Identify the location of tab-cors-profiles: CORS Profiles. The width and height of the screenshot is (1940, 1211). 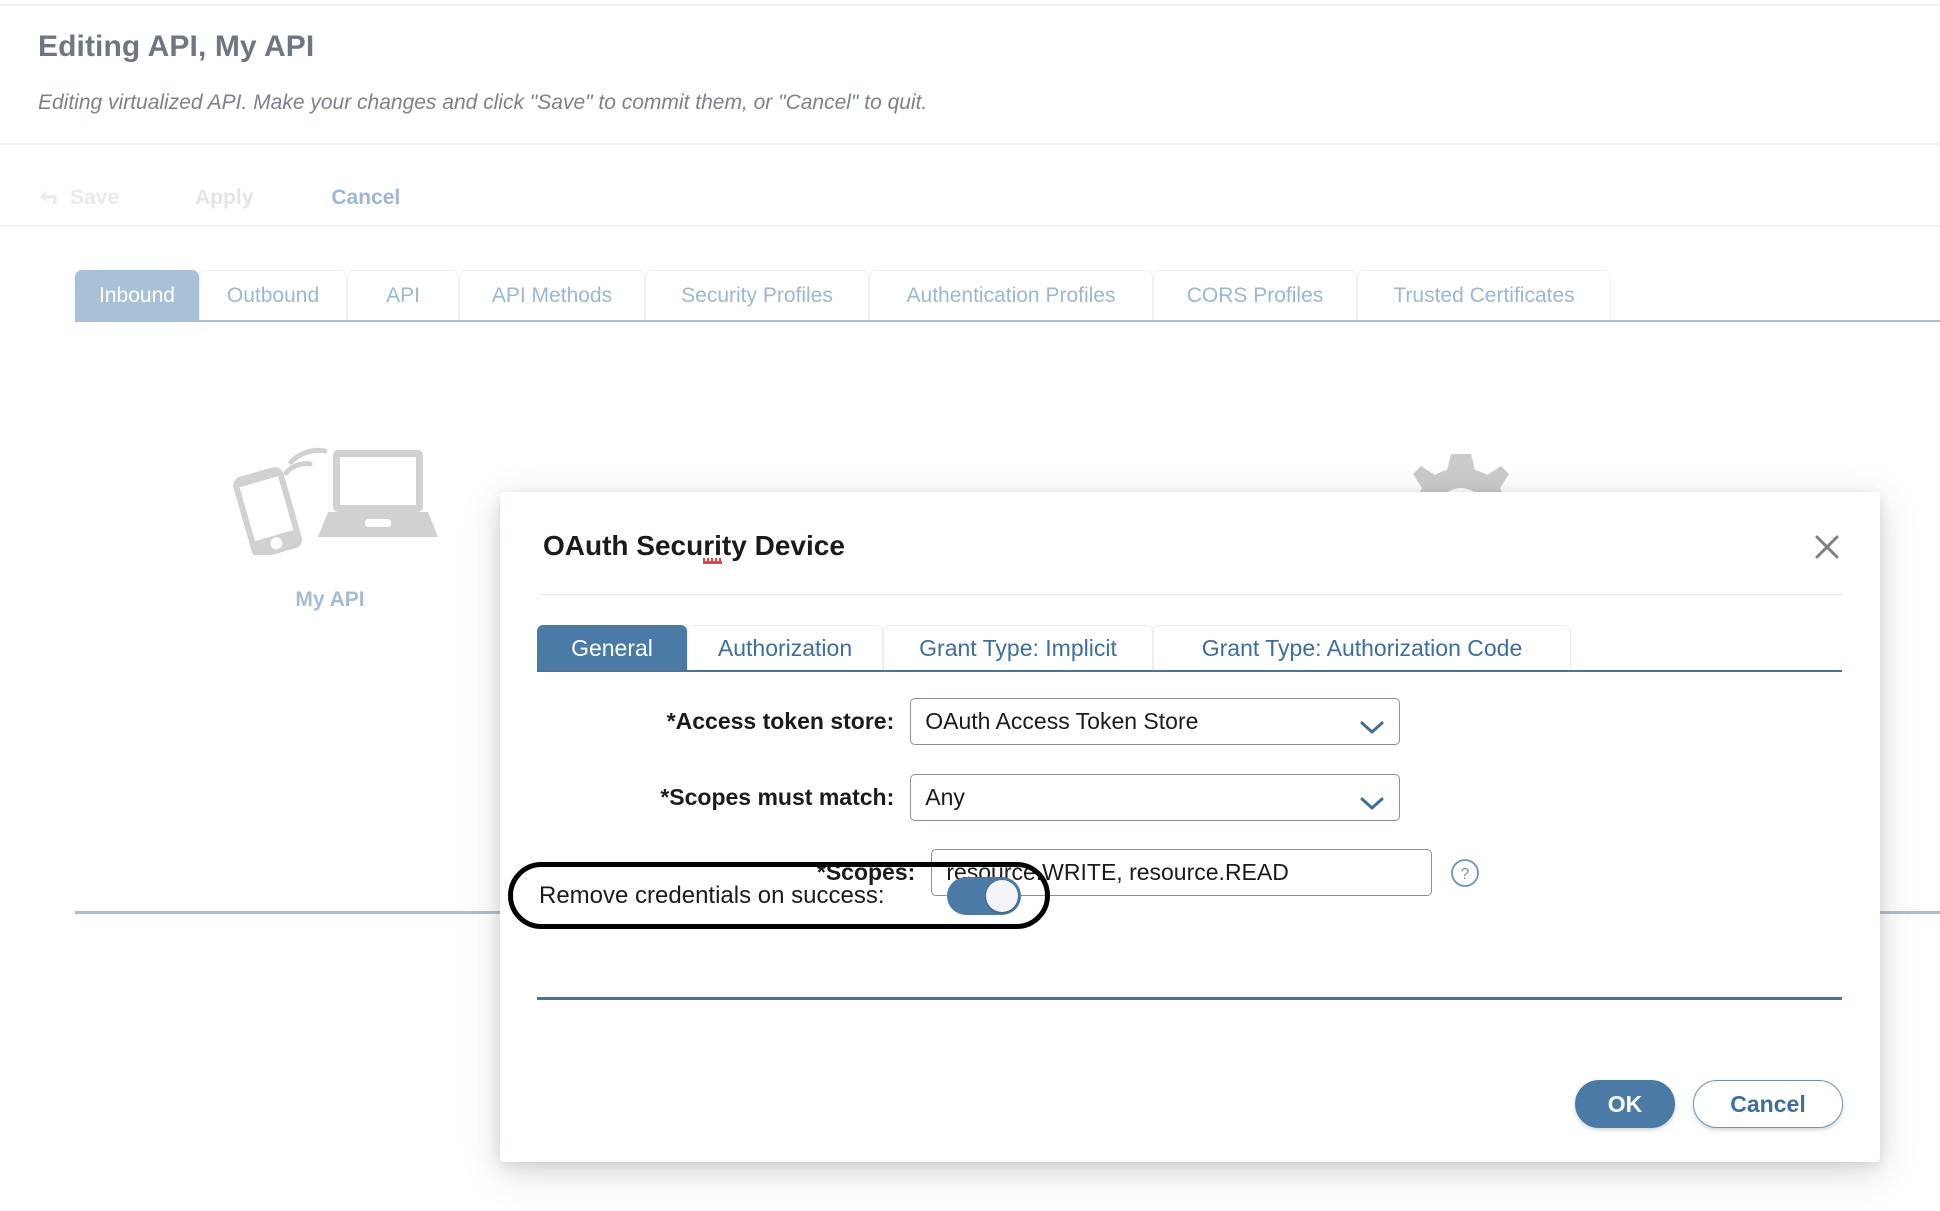
(1255, 295).